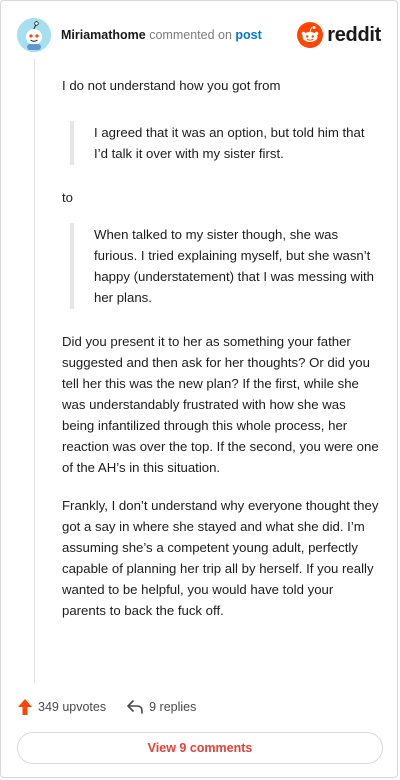  I want to click on view-comments-button: View 9 comments, so click(200, 748).